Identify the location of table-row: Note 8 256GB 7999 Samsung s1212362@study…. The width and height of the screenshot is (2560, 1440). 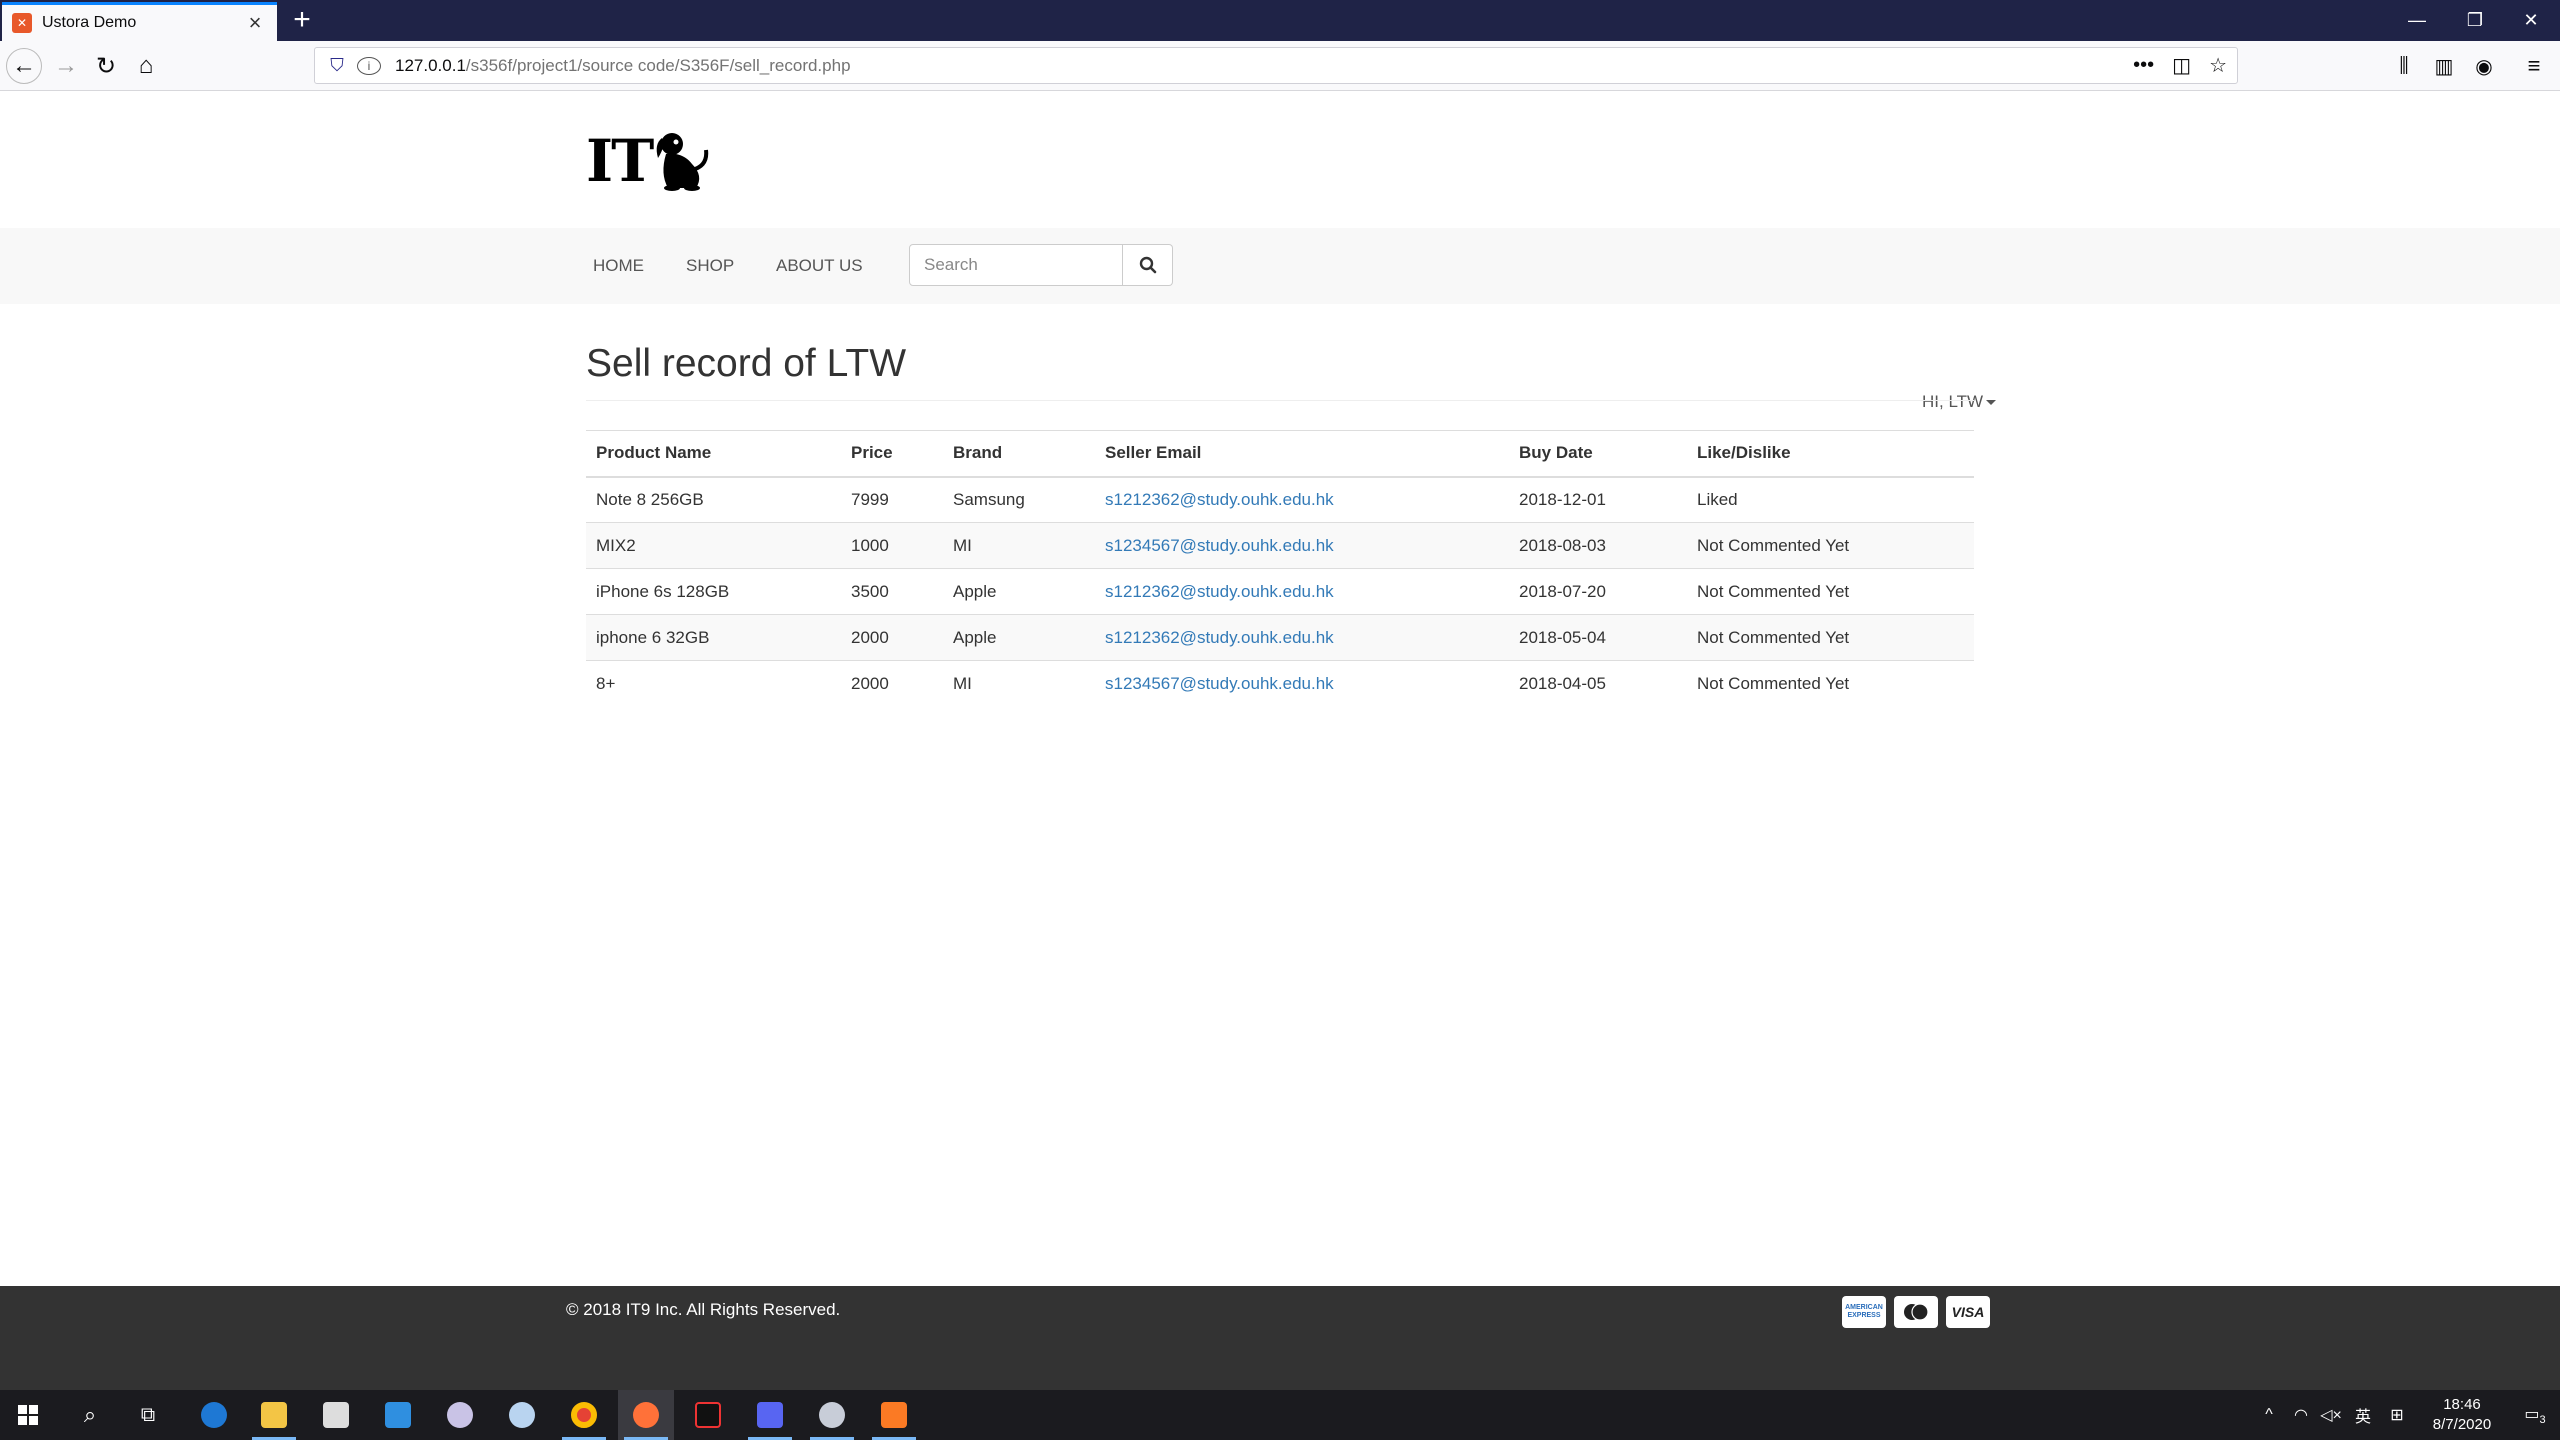
(1280, 499).